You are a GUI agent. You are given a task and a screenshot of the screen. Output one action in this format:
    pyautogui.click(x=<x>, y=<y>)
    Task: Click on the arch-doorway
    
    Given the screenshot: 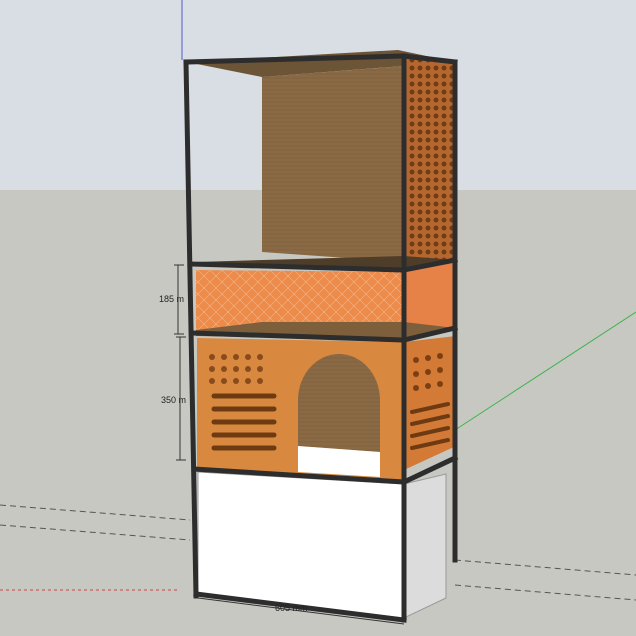 What is the action you would take?
    pyautogui.click(x=339, y=403)
    